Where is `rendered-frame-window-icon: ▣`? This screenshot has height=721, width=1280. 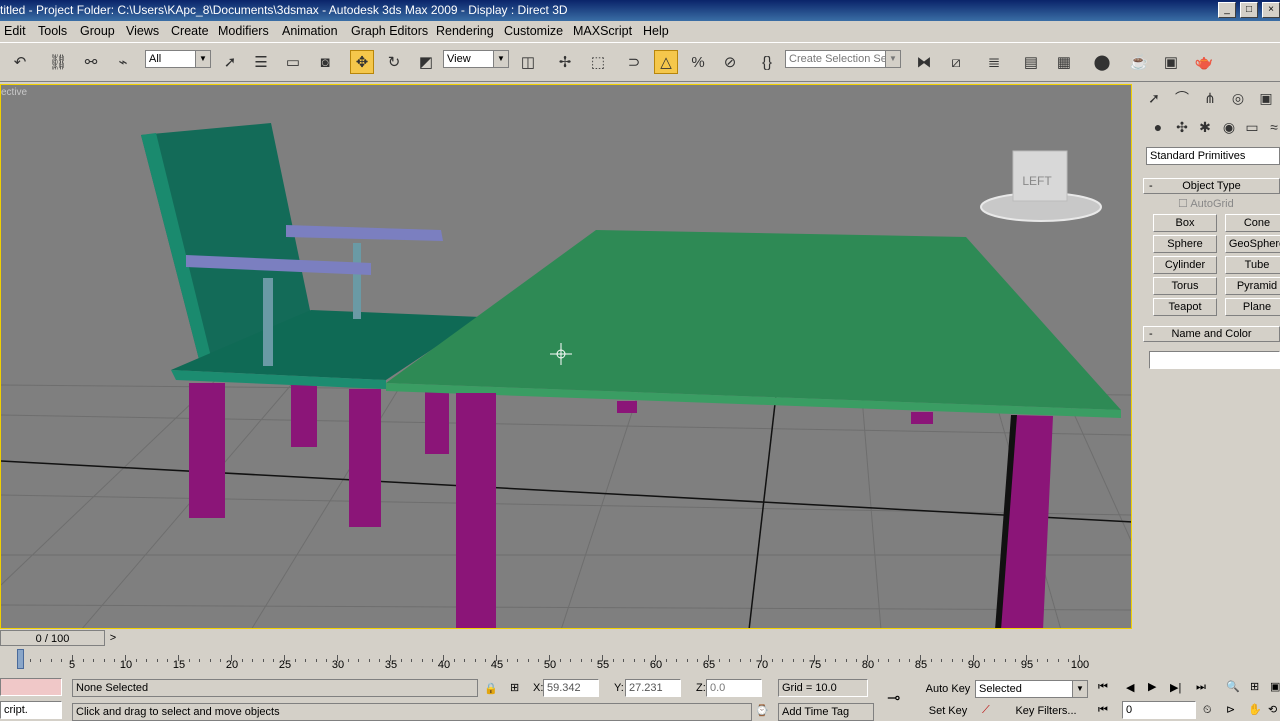 rendered-frame-window-icon: ▣ is located at coordinates (1171, 62).